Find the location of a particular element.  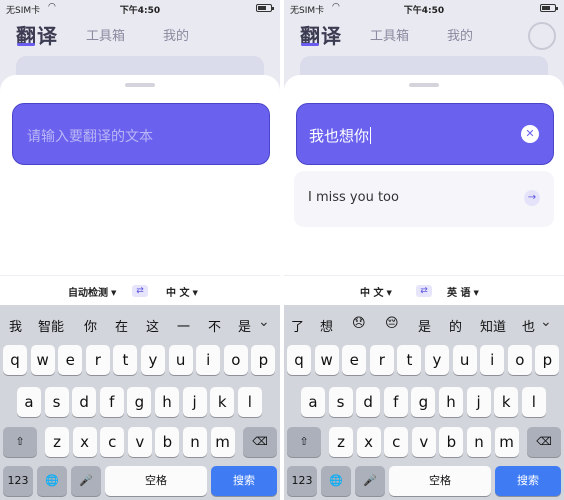

candidate-item: 😔 is located at coordinates (392, 323).